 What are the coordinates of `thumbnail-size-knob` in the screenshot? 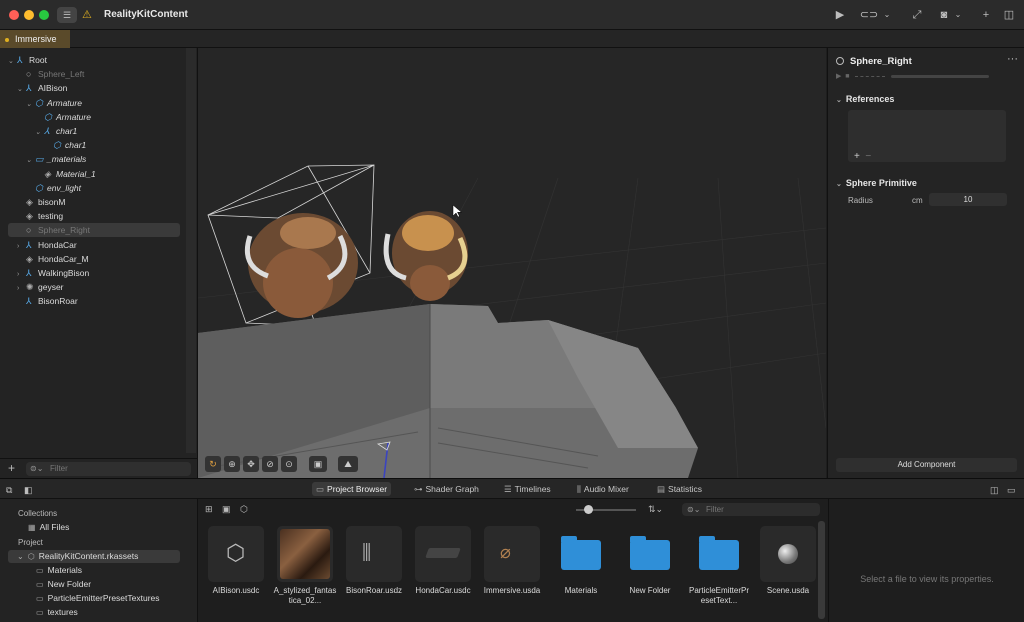 It's located at (588, 509).